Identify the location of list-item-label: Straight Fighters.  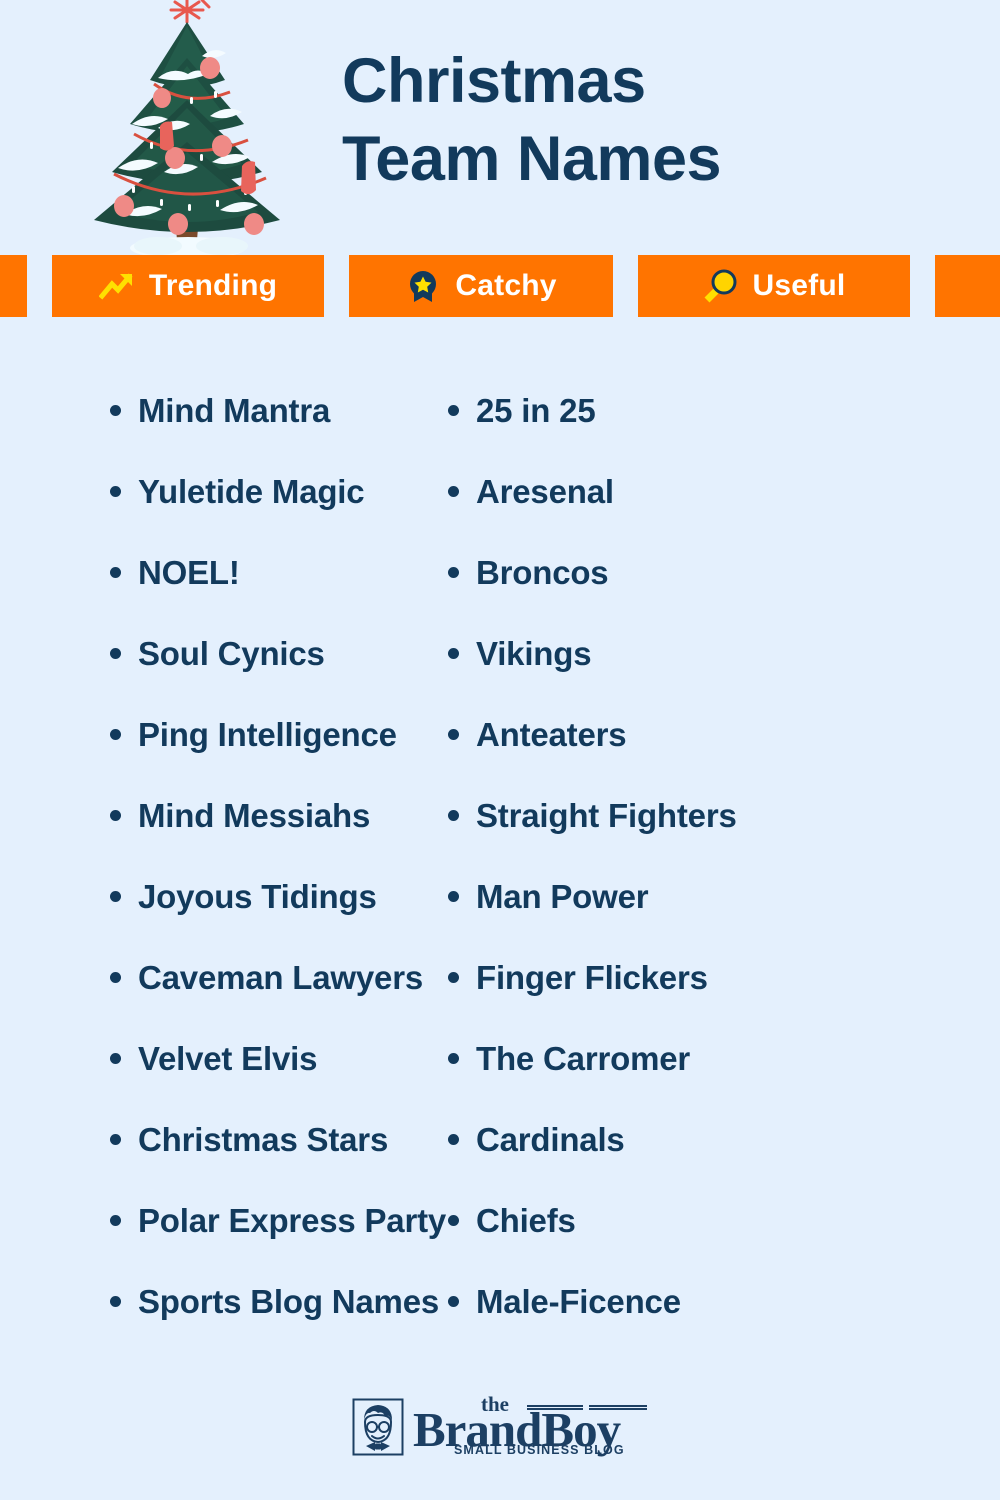
(606, 815).